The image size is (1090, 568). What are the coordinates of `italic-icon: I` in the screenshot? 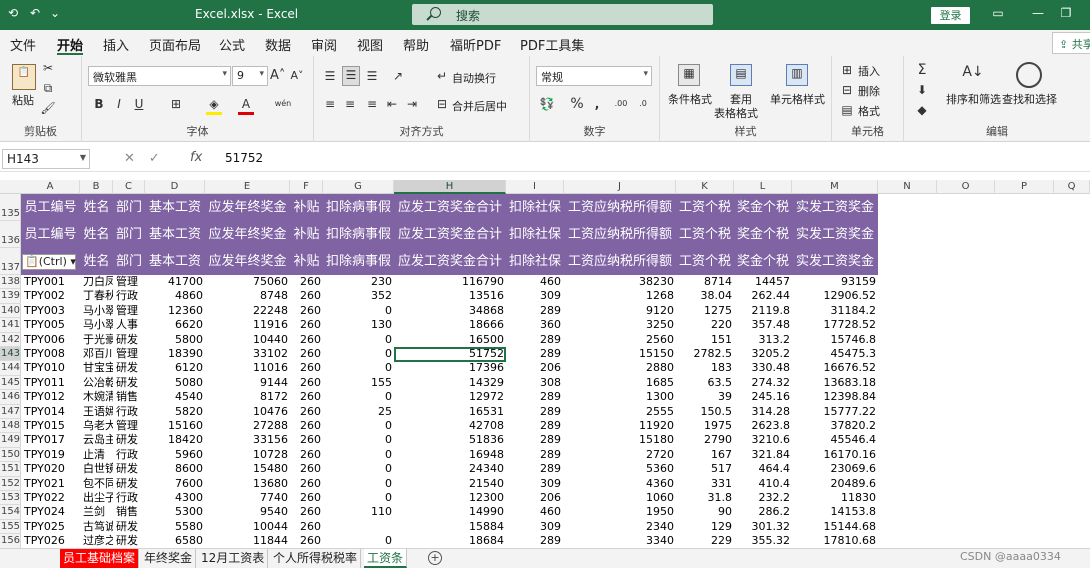 It's located at (119, 104).